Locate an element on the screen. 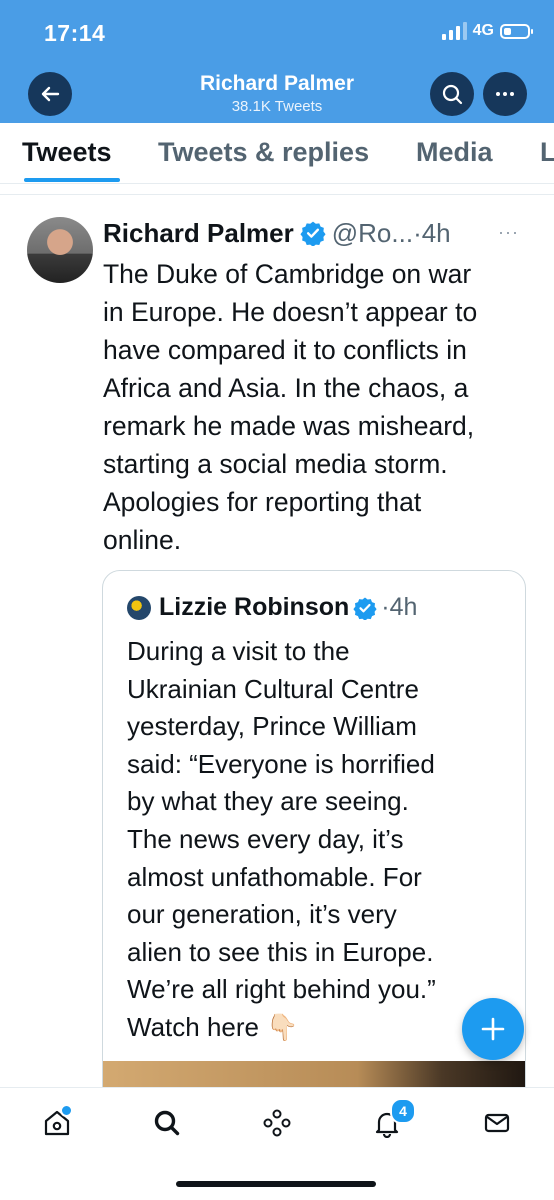 This screenshot has width=554, height=1200. home-indicator is located at coordinates (276, 1184).